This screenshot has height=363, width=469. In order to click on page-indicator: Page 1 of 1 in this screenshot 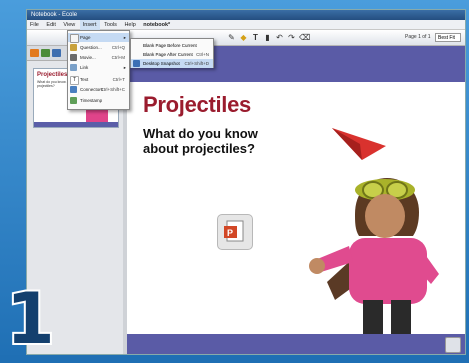, I will do `click(418, 37)`.